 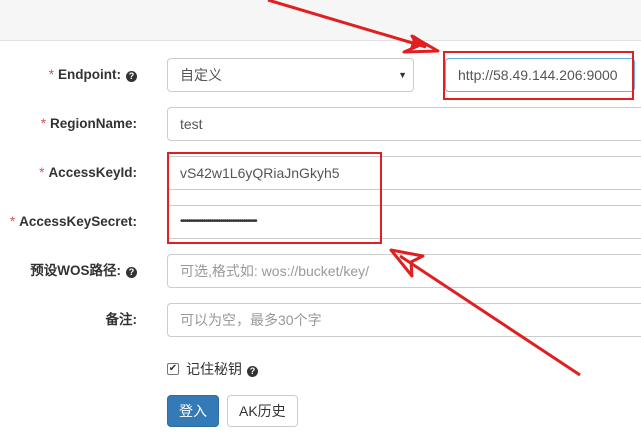 What do you see at coordinates (490, 315) in the screenshot?
I see `arrow-to-credentials` at bounding box center [490, 315].